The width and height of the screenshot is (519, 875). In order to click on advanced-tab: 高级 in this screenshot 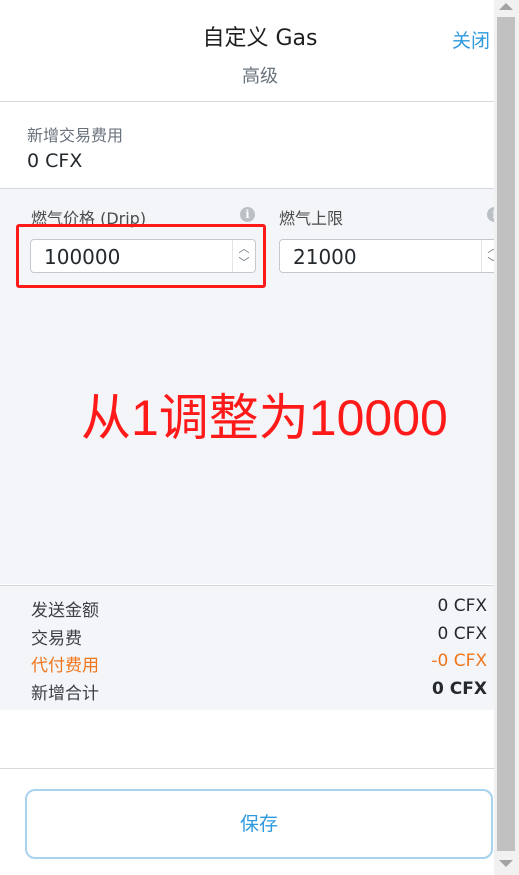, I will do `click(247, 75)`.